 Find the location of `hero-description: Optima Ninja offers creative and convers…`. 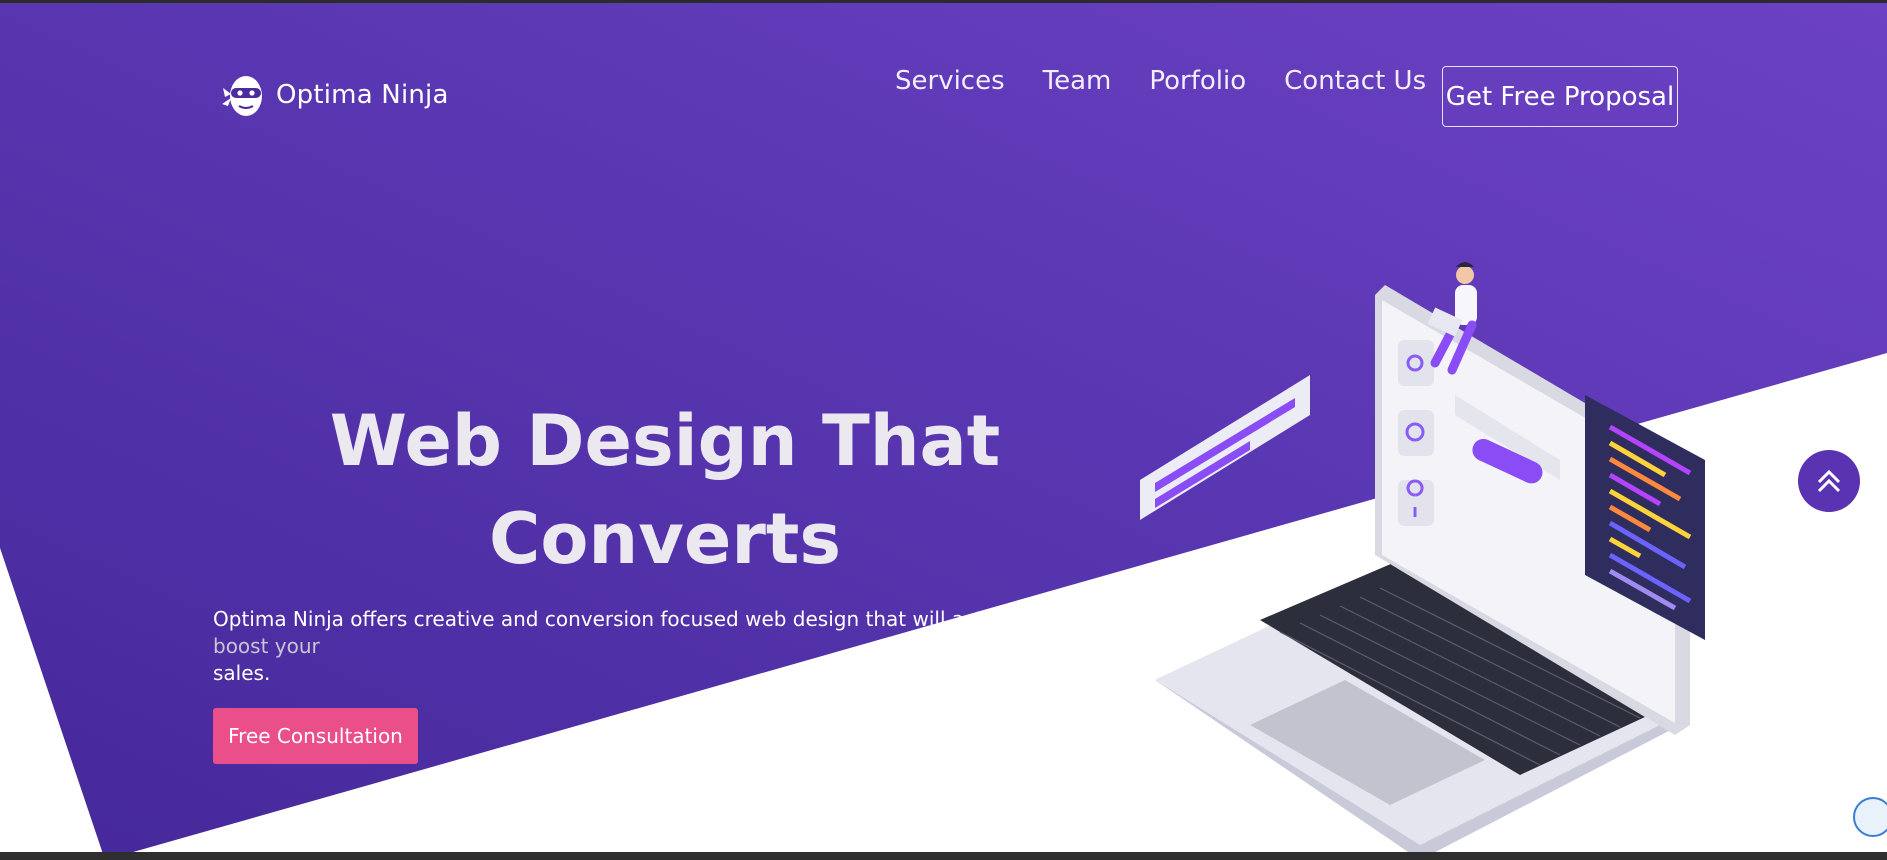

hero-description: Optima Ninja offers creative and convers… is located at coordinates (648, 646).